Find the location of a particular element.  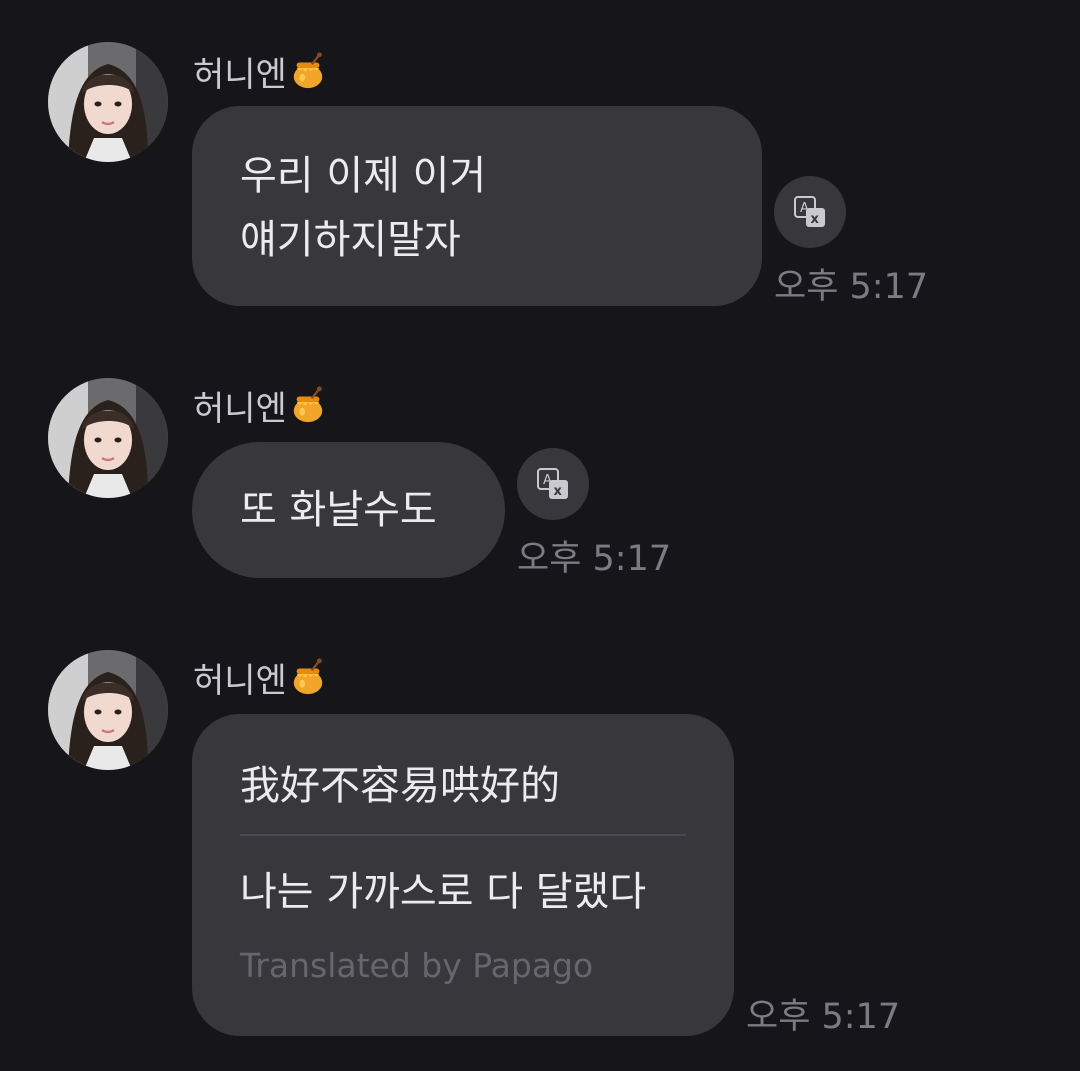

honey-pot-icon is located at coordinates (308, 677).